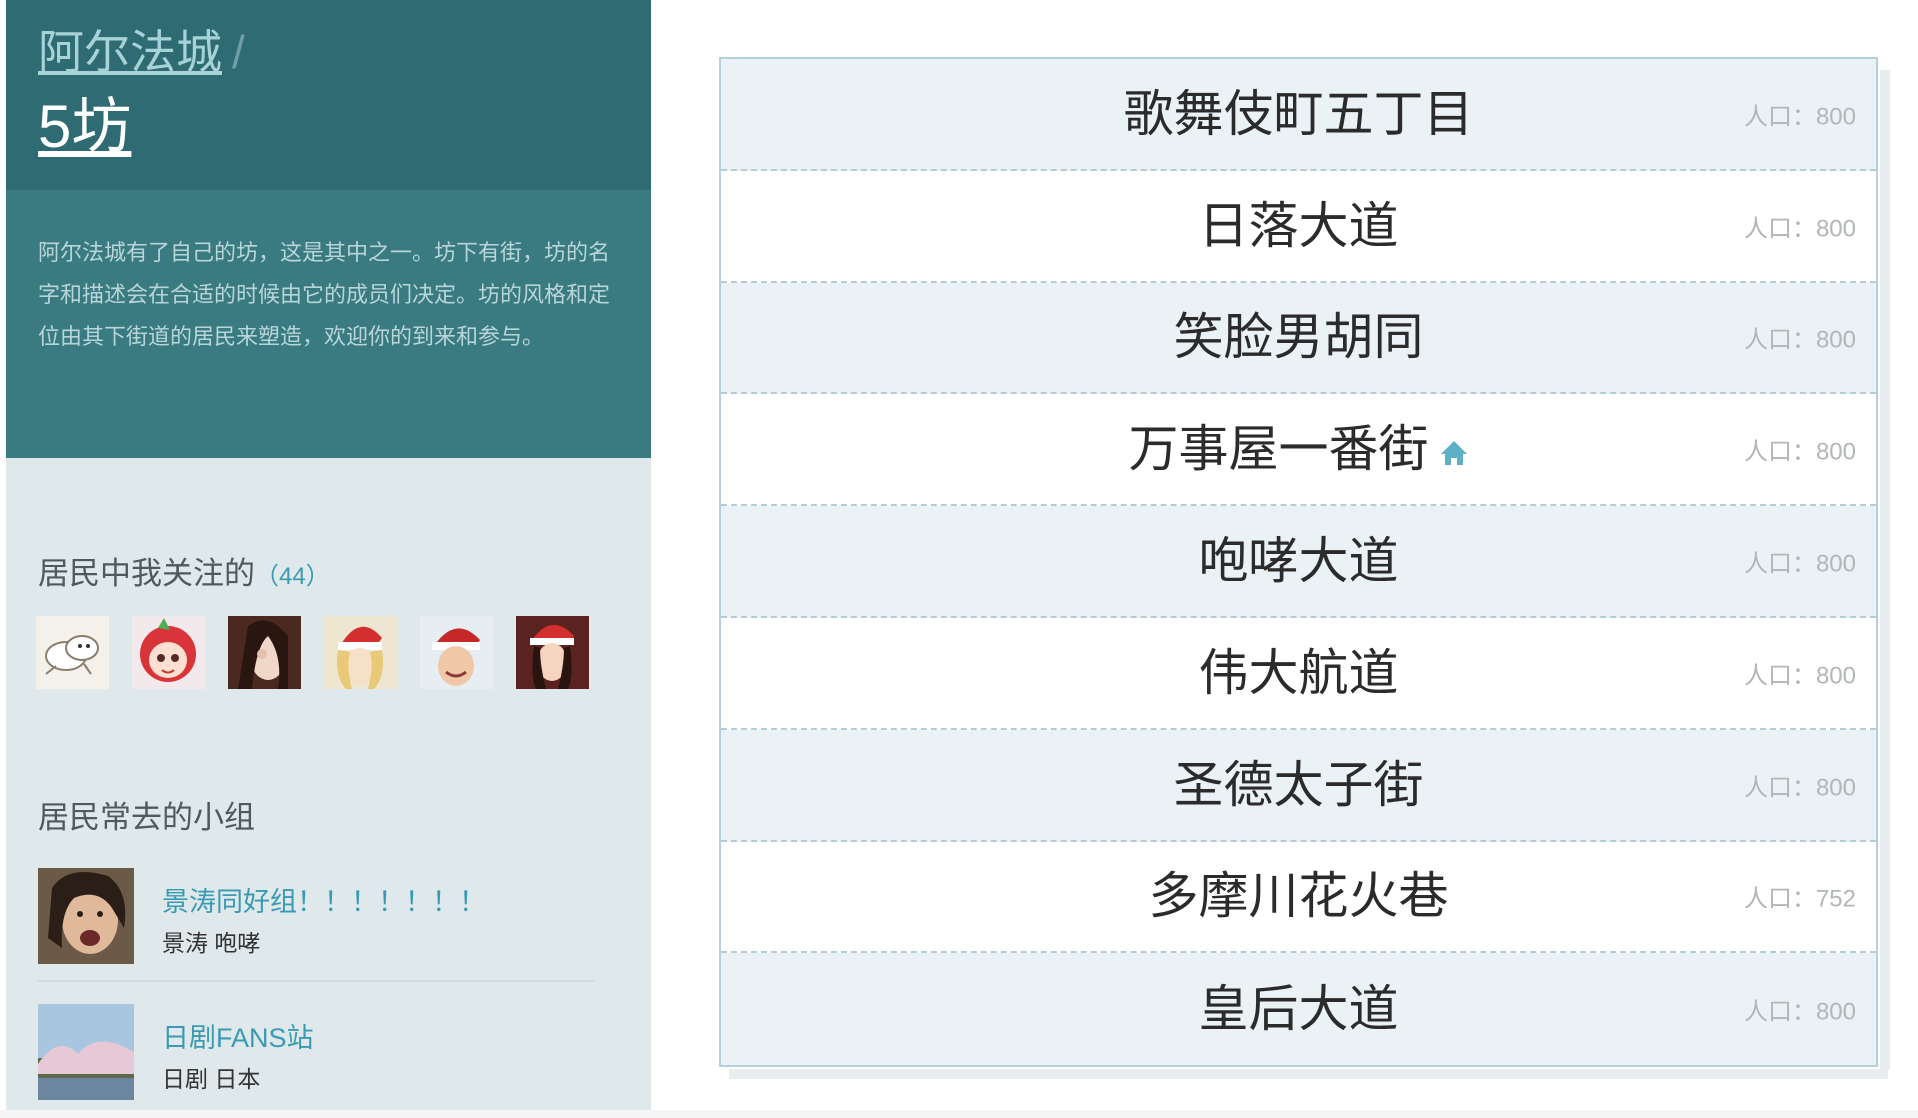 The height and width of the screenshot is (1118, 1918). I want to click on page-title: 5坊, so click(85, 126).